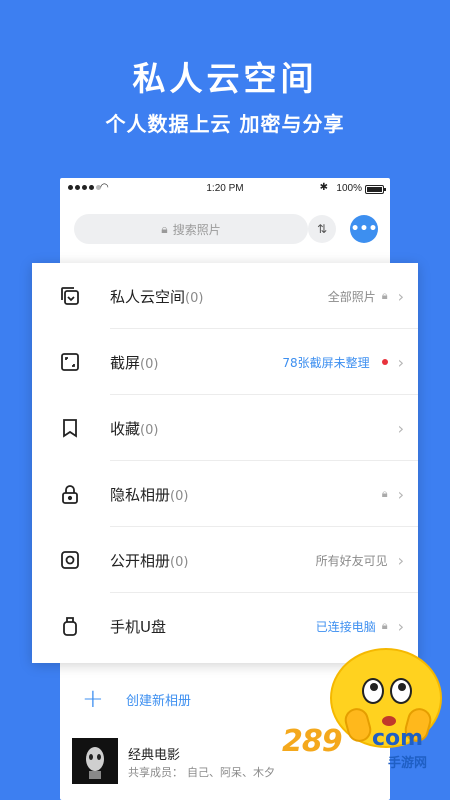 This screenshot has height=800, width=450. What do you see at coordinates (70, 626) in the screenshot?
I see `usb-drive-icon` at bounding box center [70, 626].